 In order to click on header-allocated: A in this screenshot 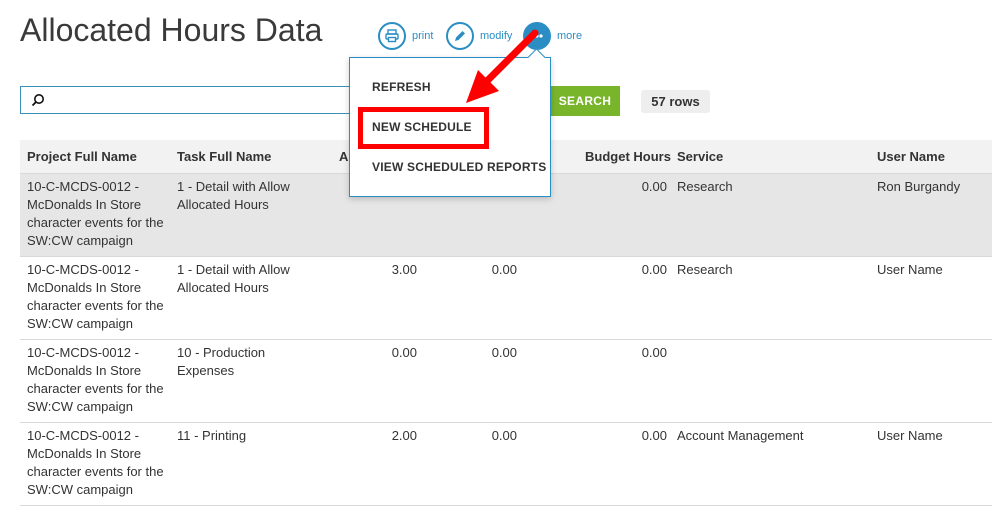, I will do `click(343, 156)`.